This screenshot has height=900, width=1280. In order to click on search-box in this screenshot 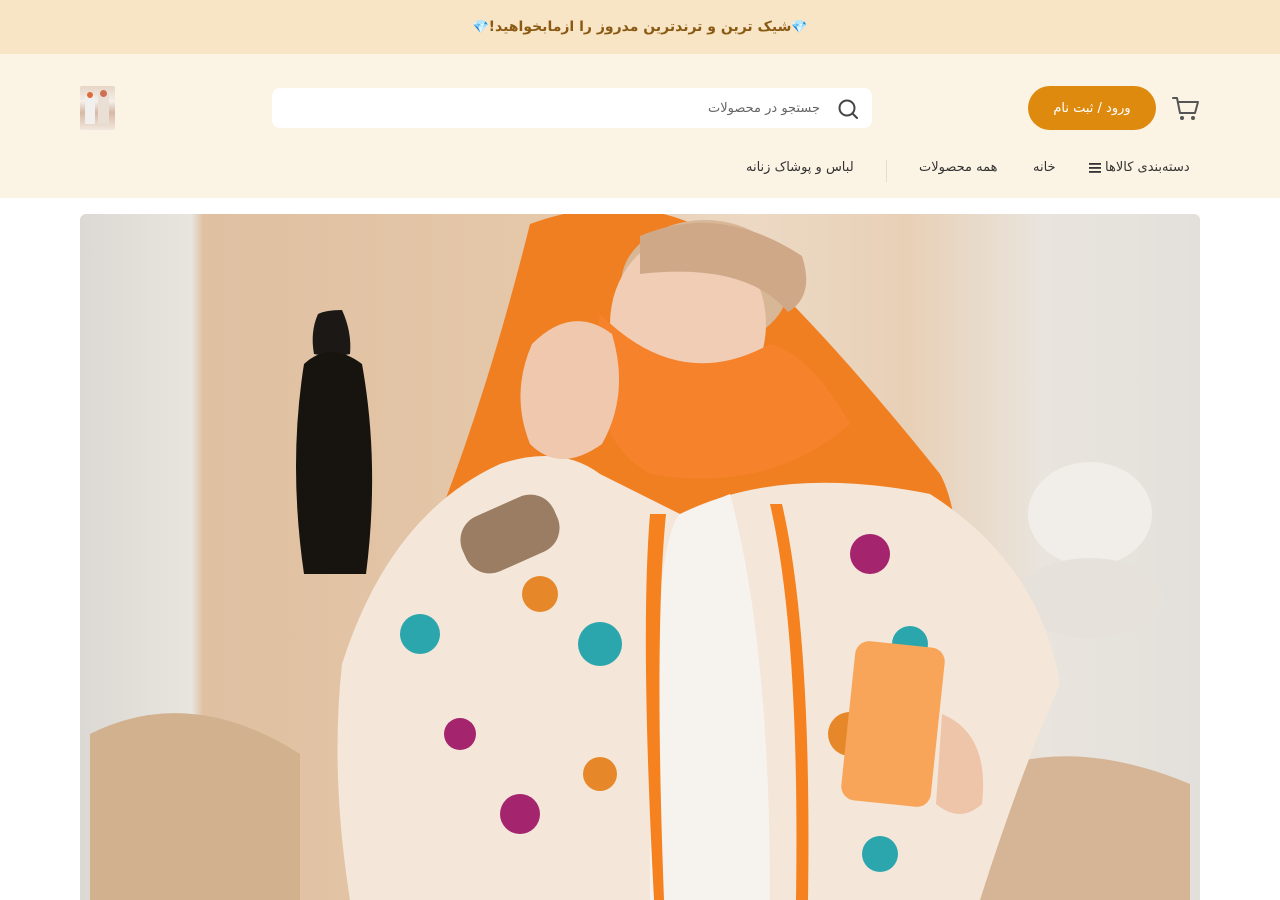, I will do `click(572, 108)`.